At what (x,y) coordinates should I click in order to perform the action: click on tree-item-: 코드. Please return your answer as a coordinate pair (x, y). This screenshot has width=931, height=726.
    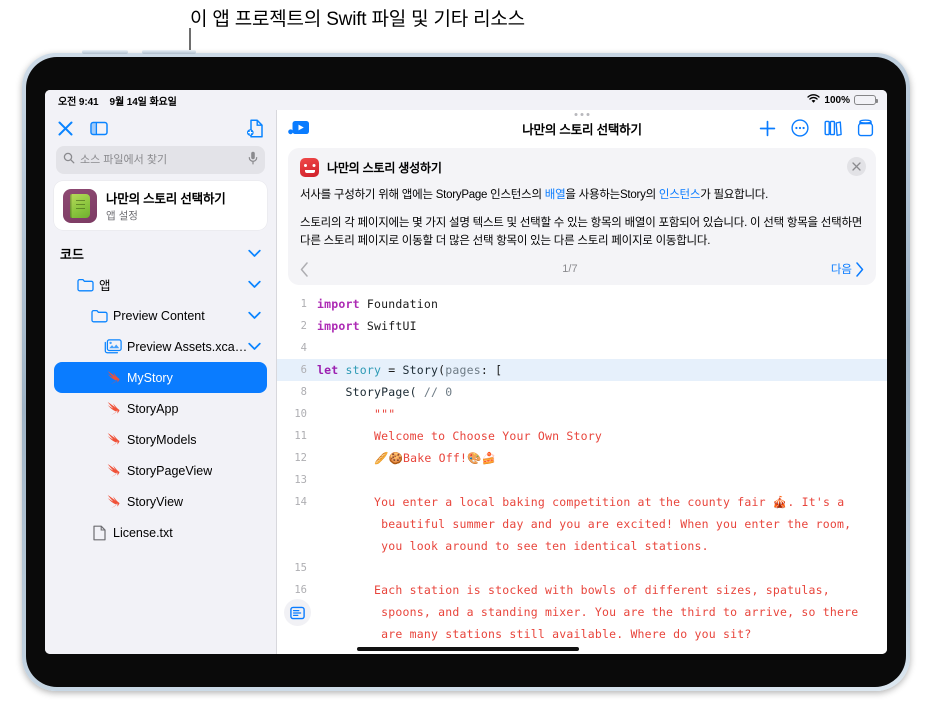
    Looking at the image, I should click on (160, 253).